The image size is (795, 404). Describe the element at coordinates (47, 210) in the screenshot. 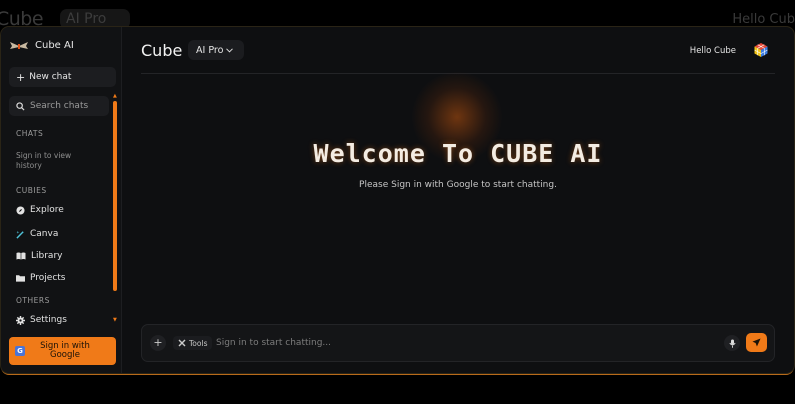

I see `sidebar-item-label: Explore` at that location.